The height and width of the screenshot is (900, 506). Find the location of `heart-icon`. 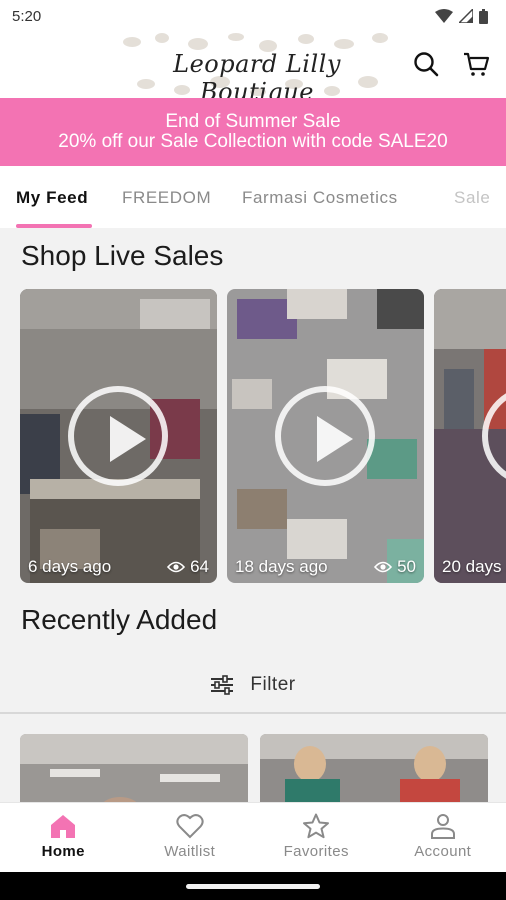

heart-icon is located at coordinates (190, 826).